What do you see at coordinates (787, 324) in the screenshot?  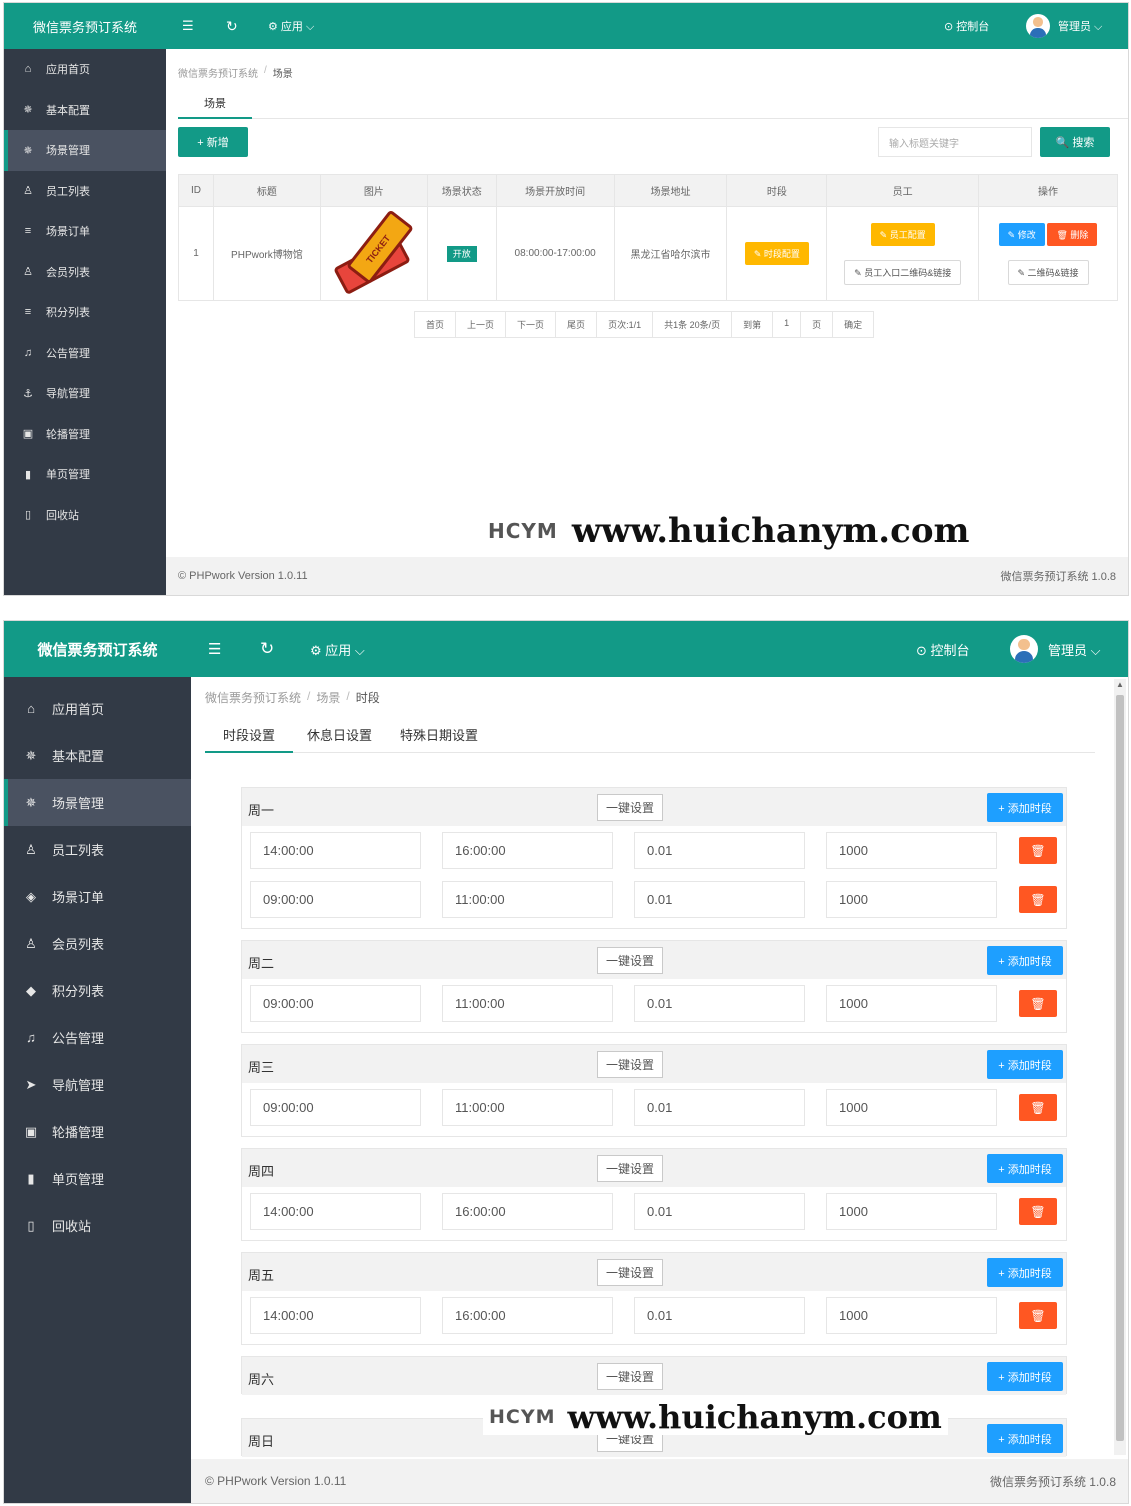 I see `pager-page-input: 1` at bounding box center [787, 324].